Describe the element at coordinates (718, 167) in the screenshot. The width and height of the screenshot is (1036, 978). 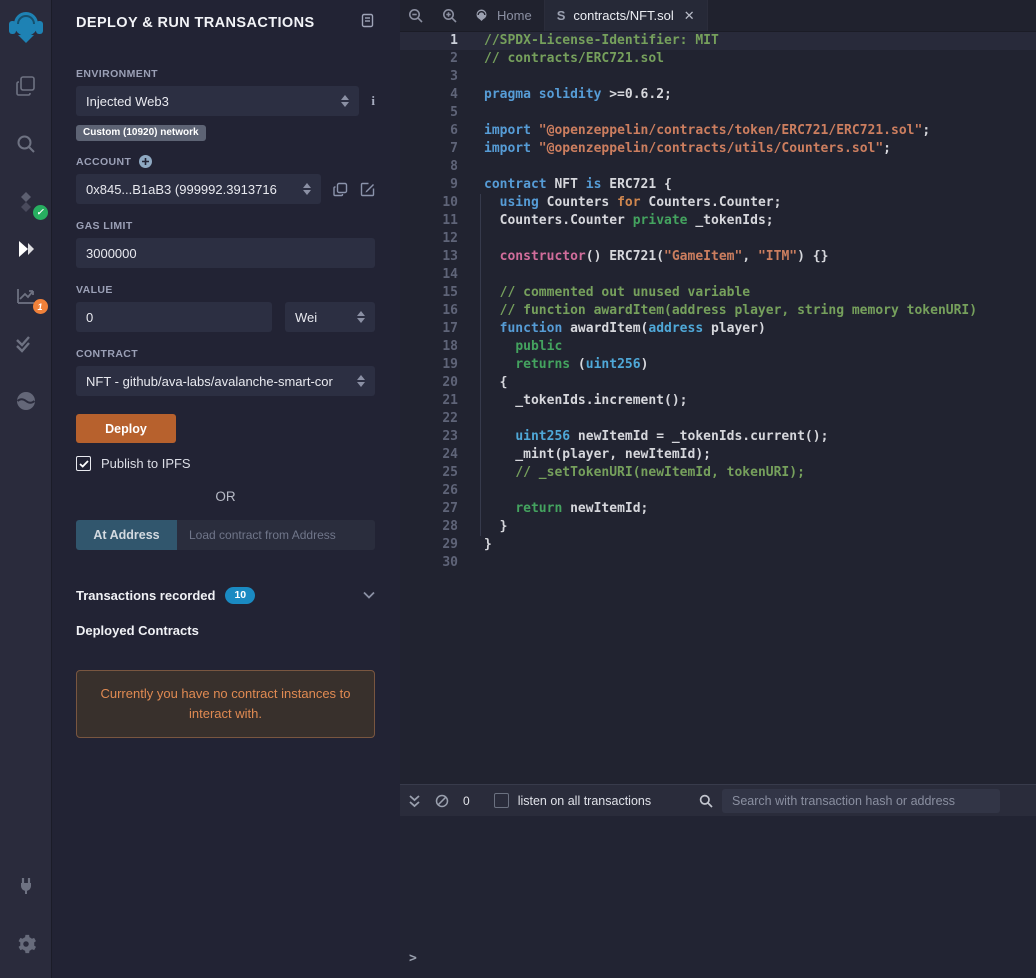
I see `code-line: 8` at that location.